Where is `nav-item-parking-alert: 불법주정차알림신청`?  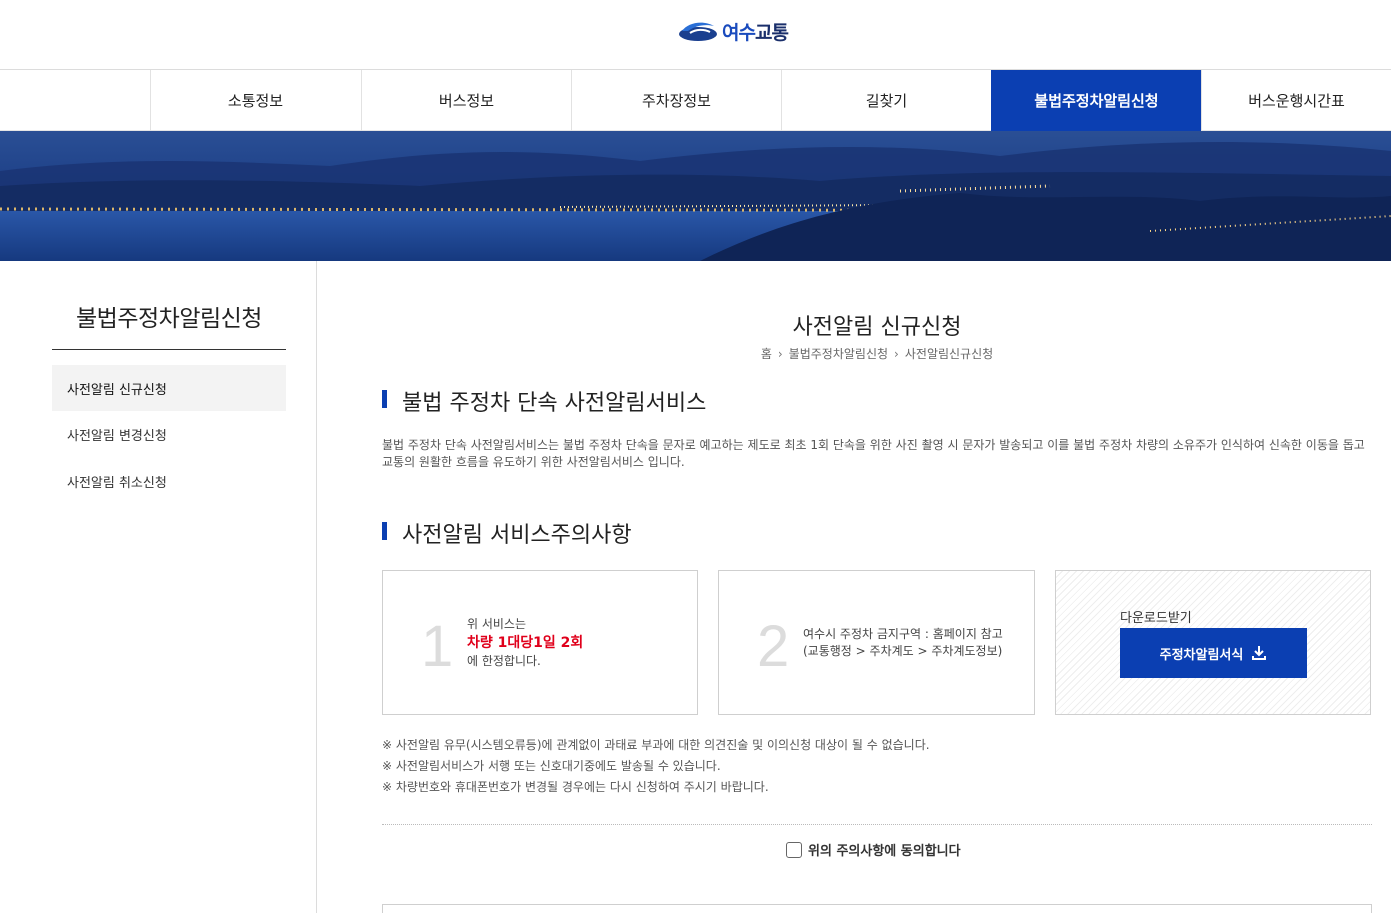 nav-item-parking-alert: 불법주정차알림신청 is located at coordinates (1096, 100).